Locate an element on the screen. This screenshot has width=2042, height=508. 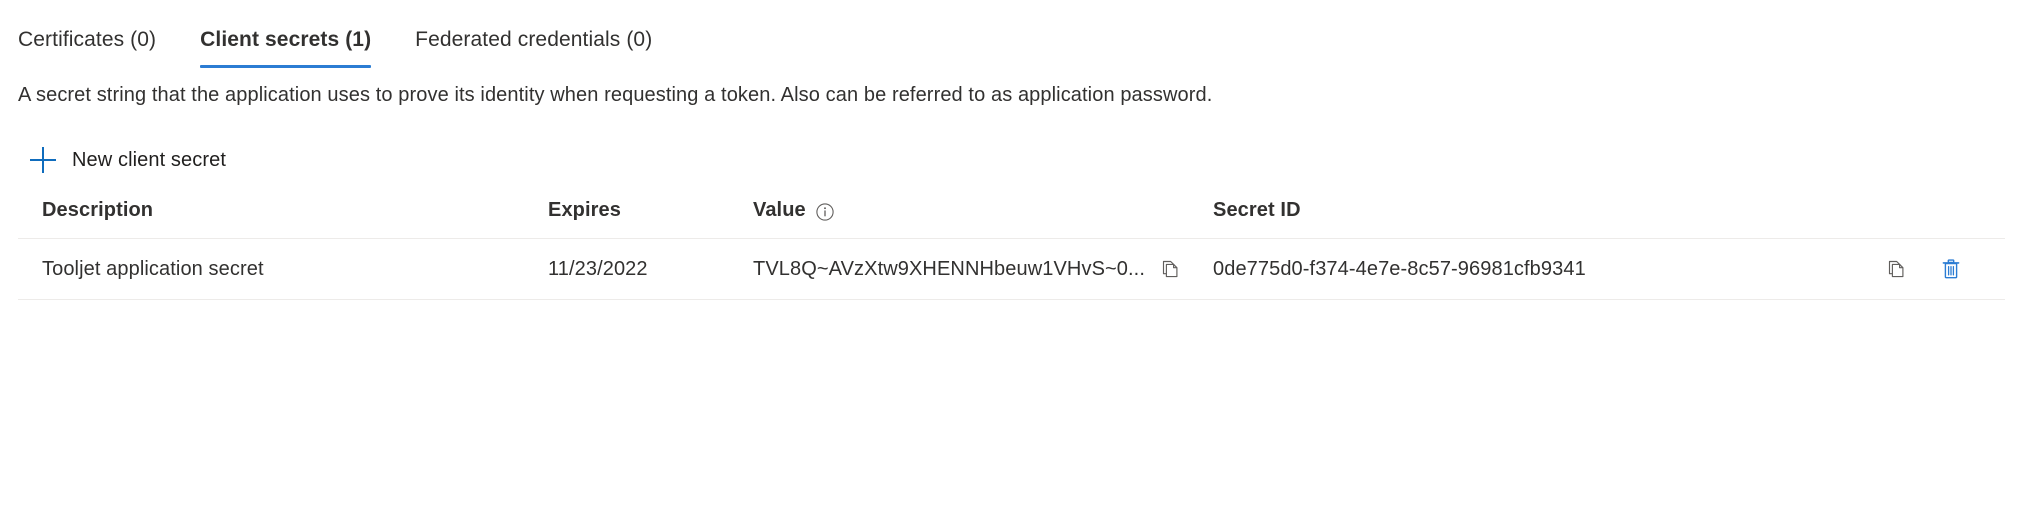
new-client-secret-label: New client secret is located at coordinates (149, 160).